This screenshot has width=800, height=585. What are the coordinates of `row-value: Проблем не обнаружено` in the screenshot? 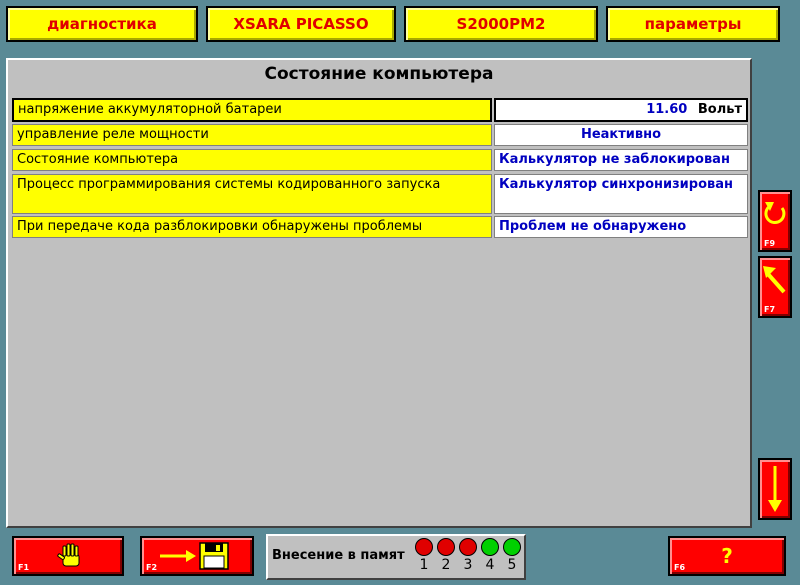 It's located at (621, 227).